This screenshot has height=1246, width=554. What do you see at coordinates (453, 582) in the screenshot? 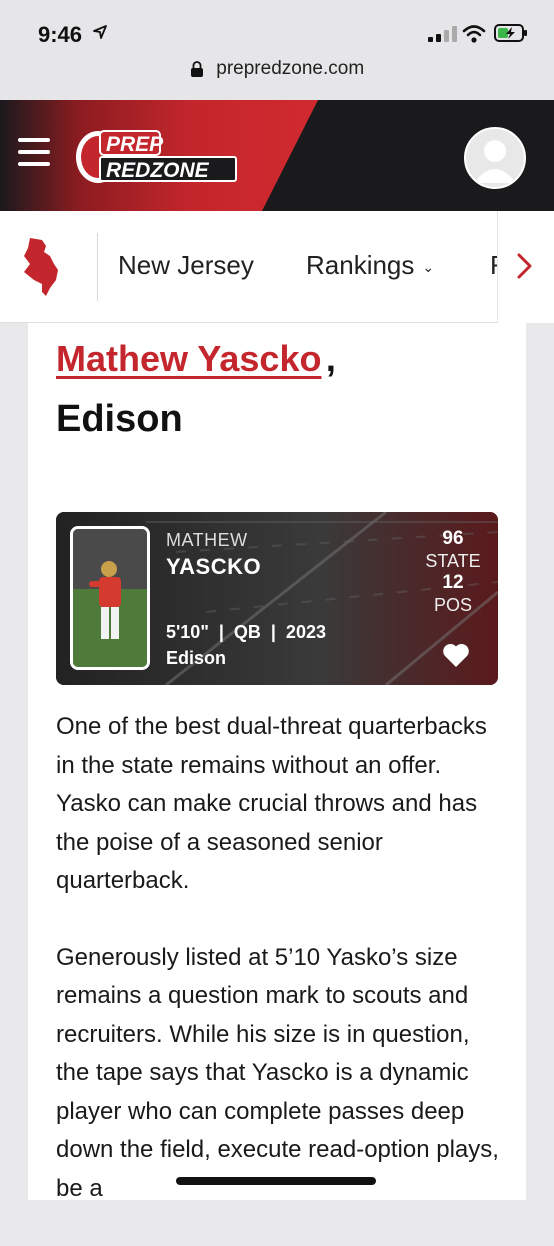
I see `position-rank-value: 12` at bounding box center [453, 582].